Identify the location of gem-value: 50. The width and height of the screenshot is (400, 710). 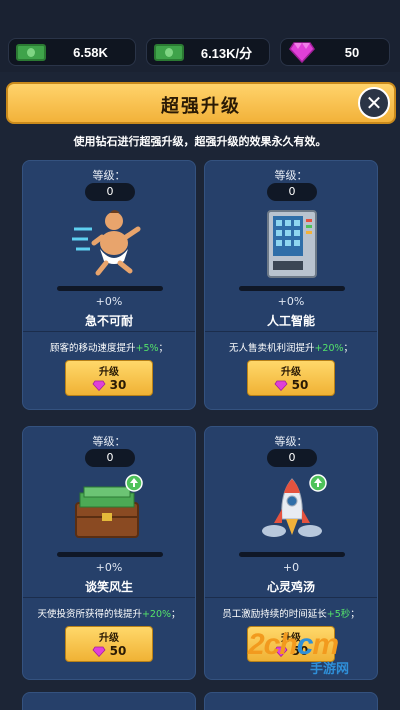
(352, 52).